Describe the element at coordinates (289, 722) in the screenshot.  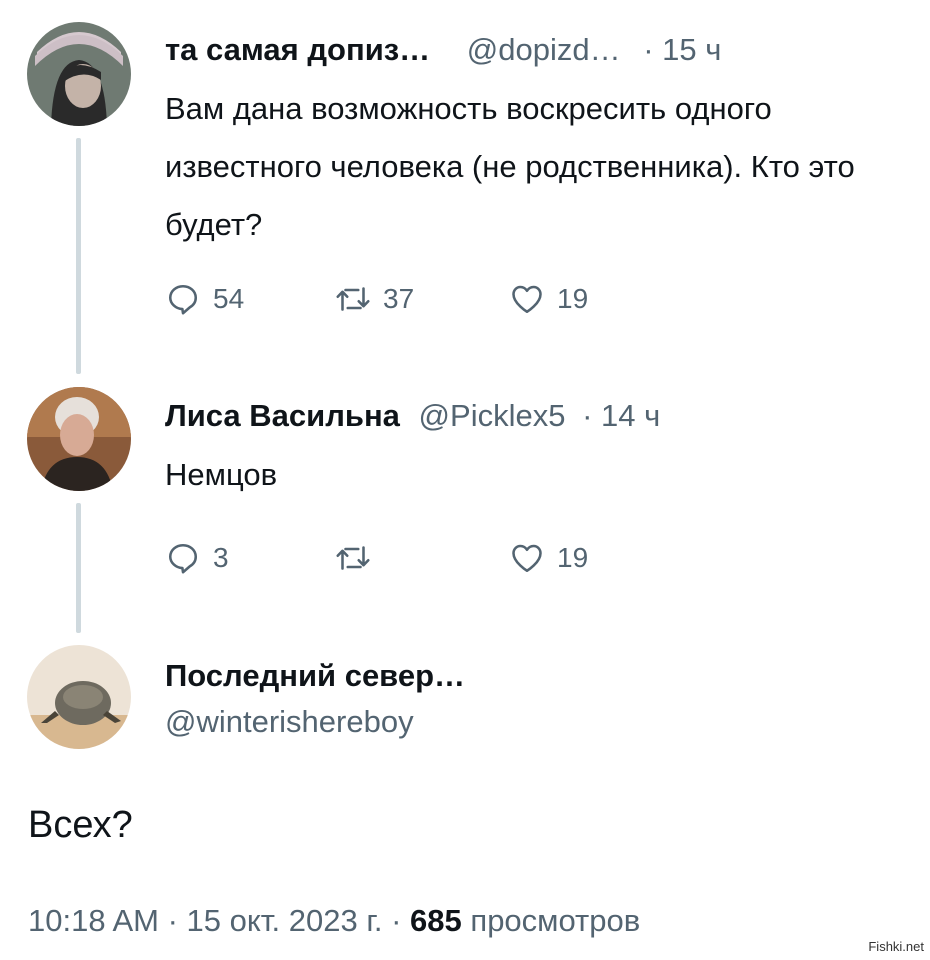
I see `author-handle: @winterishereboy` at that location.